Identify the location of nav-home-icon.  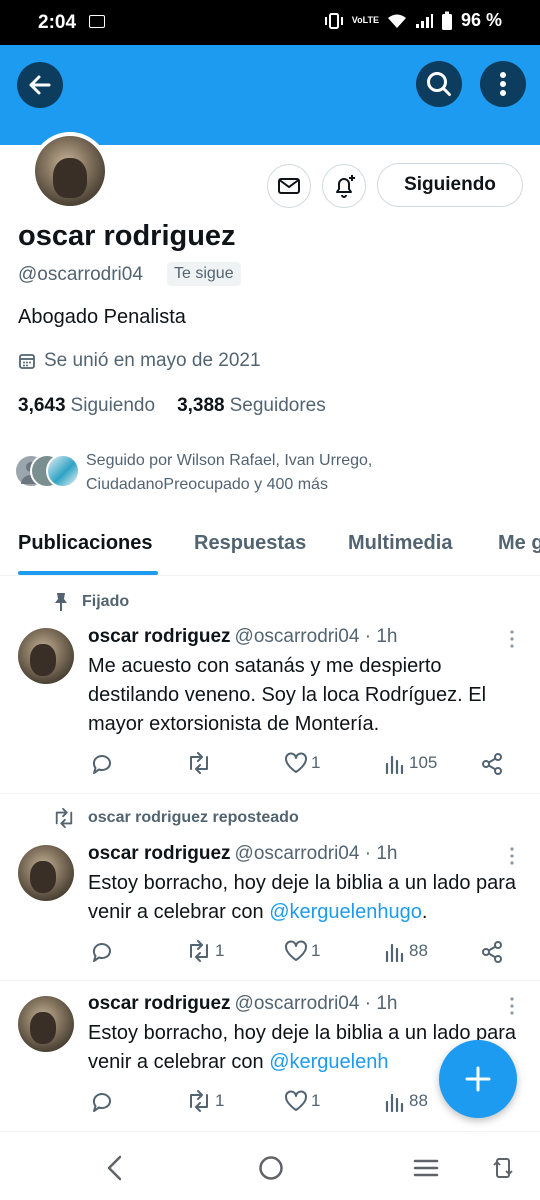
(271, 1168).